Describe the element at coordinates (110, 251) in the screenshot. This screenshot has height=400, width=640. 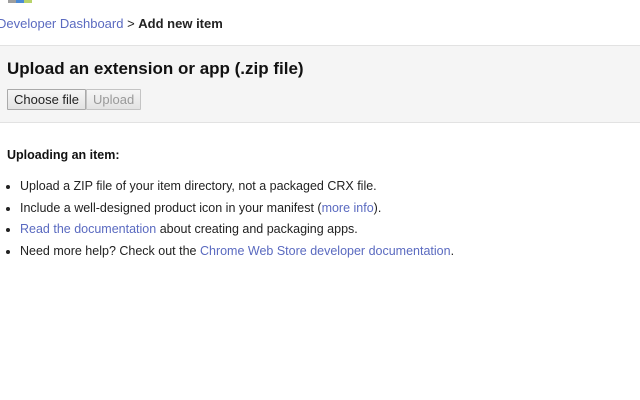
I see `list-item-text: Need more help? Check out the` at that location.